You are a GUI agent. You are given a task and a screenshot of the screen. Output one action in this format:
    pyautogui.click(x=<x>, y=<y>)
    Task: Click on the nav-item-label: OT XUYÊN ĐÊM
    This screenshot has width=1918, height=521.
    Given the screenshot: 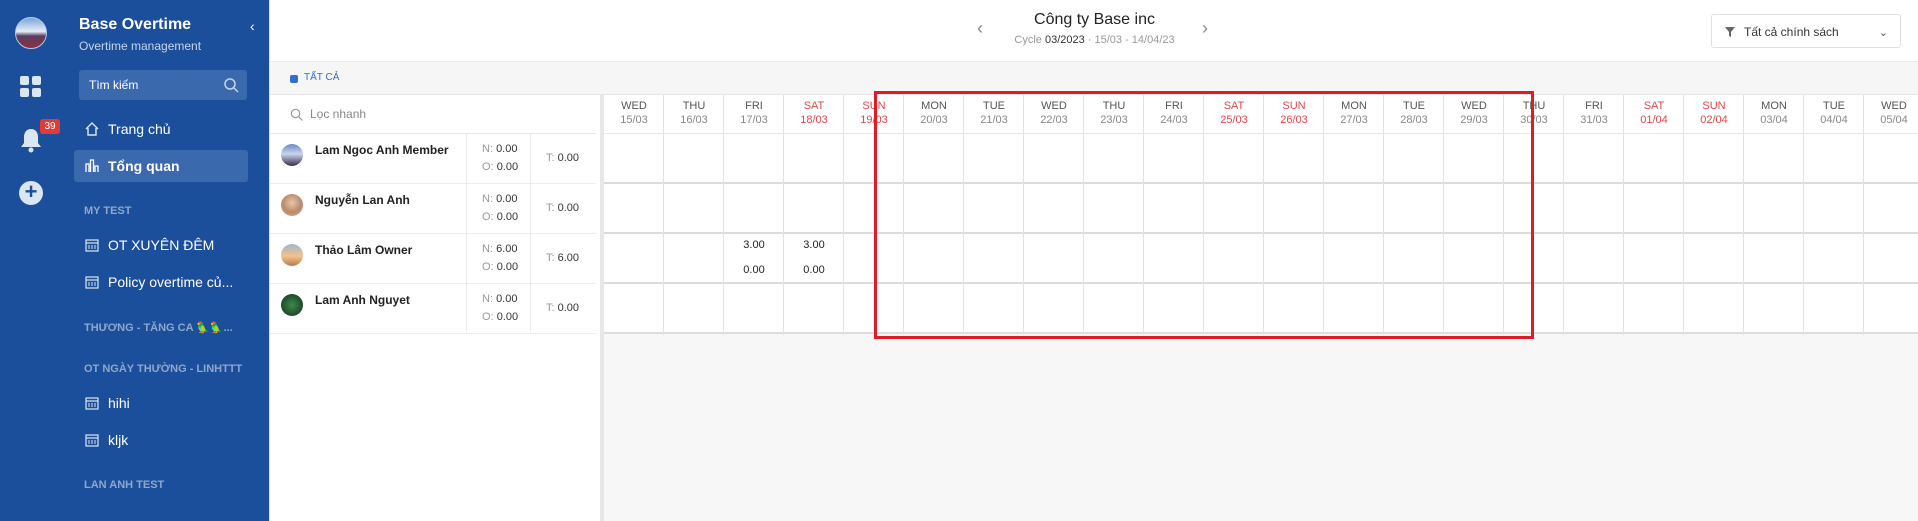 What is the action you would take?
    pyautogui.click(x=161, y=245)
    